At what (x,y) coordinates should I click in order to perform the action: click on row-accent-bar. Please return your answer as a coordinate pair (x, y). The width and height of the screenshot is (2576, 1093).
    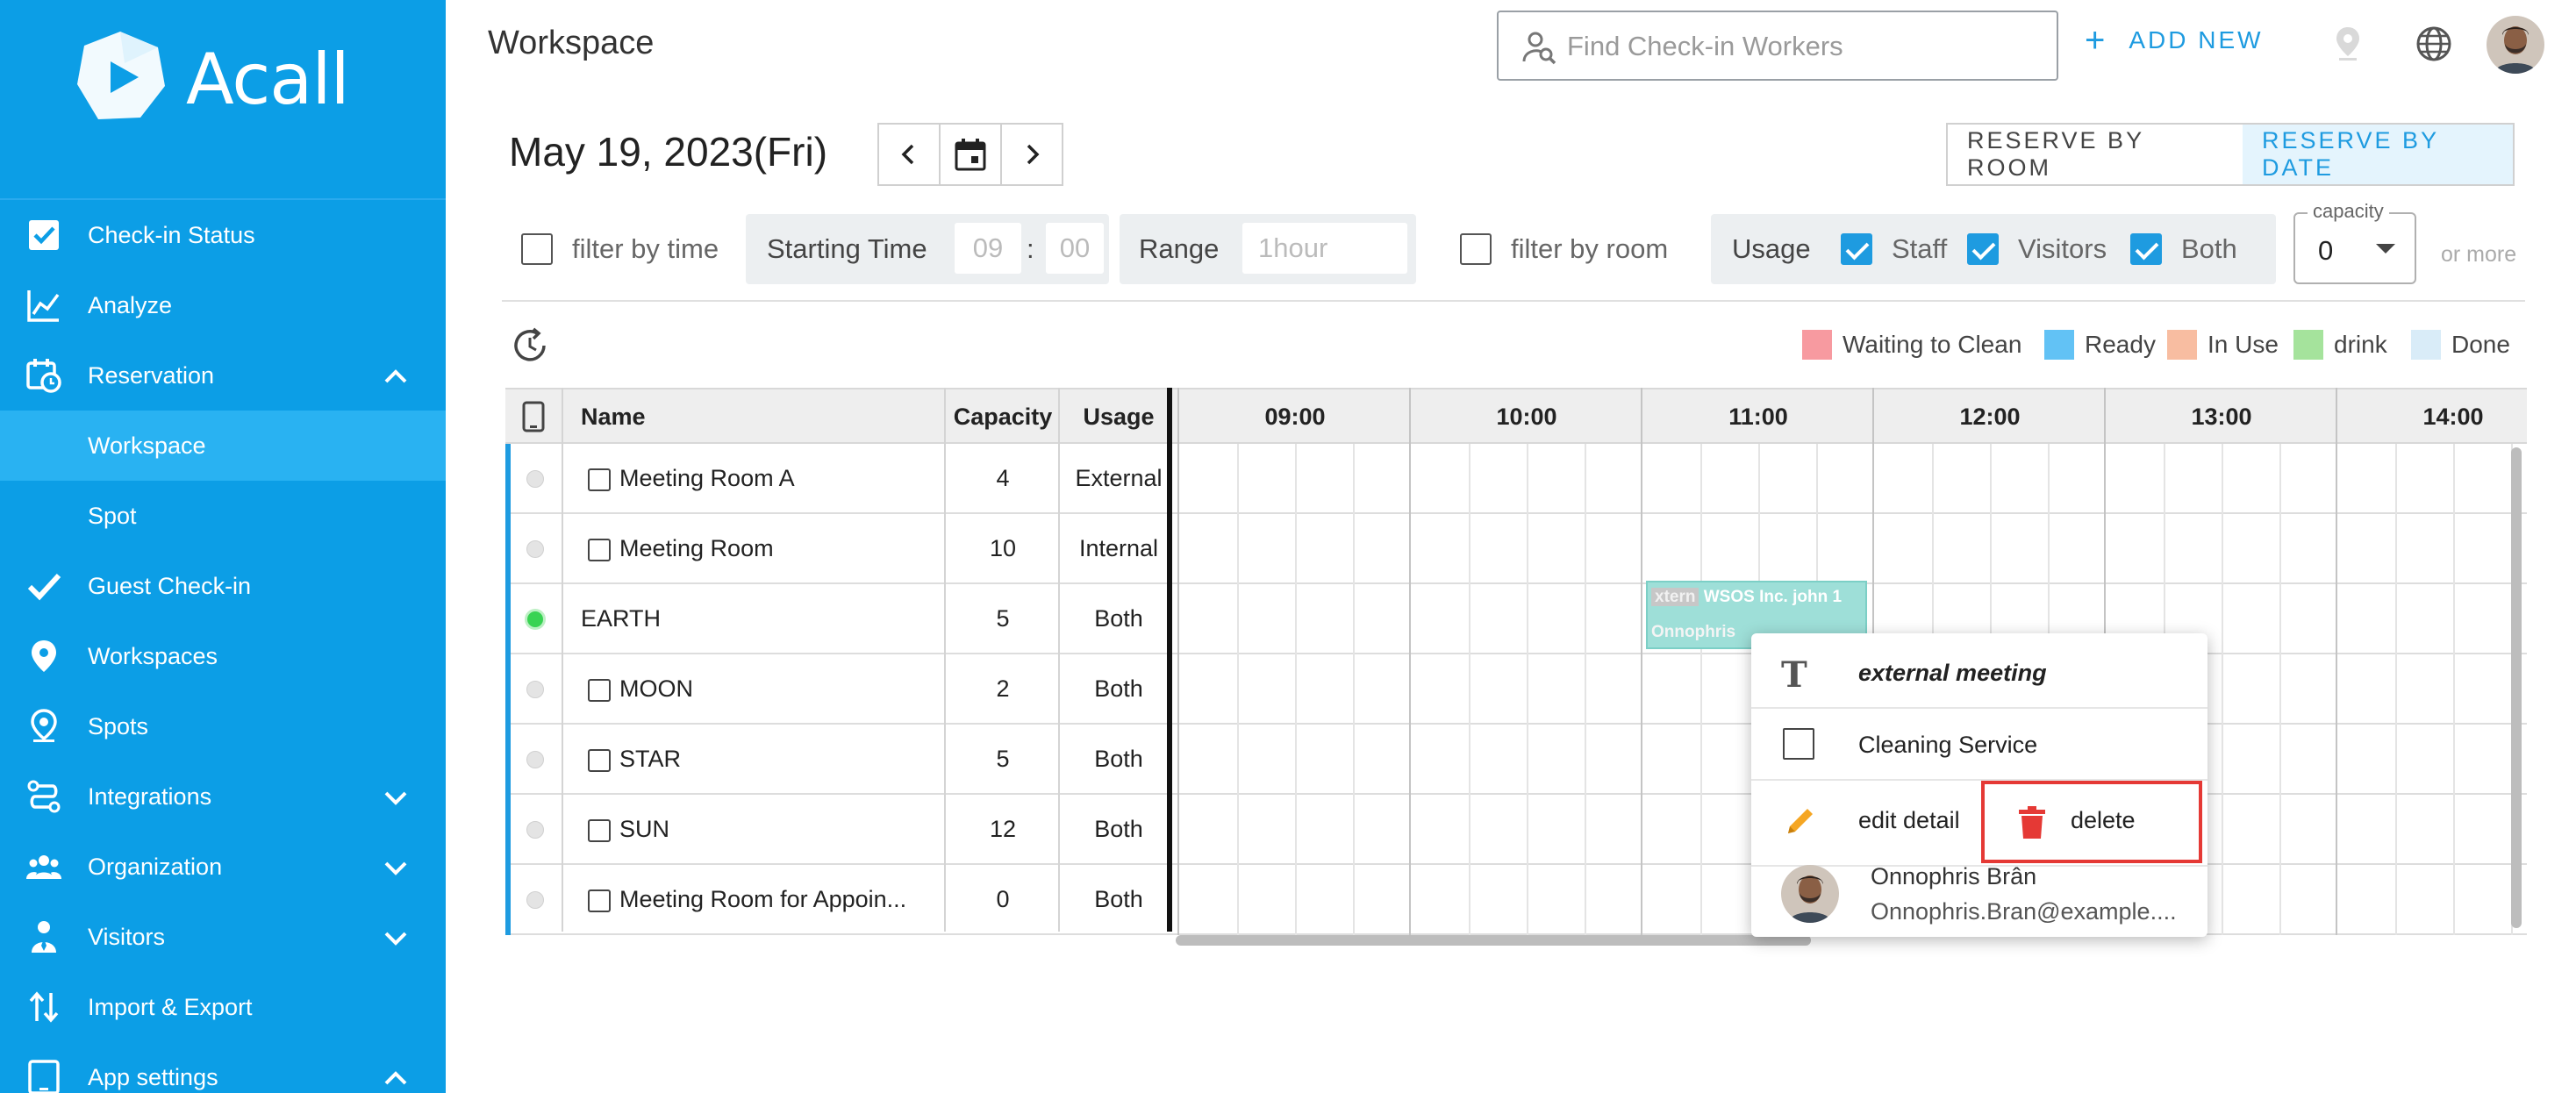
    Looking at the image, I should click on (508, 689).